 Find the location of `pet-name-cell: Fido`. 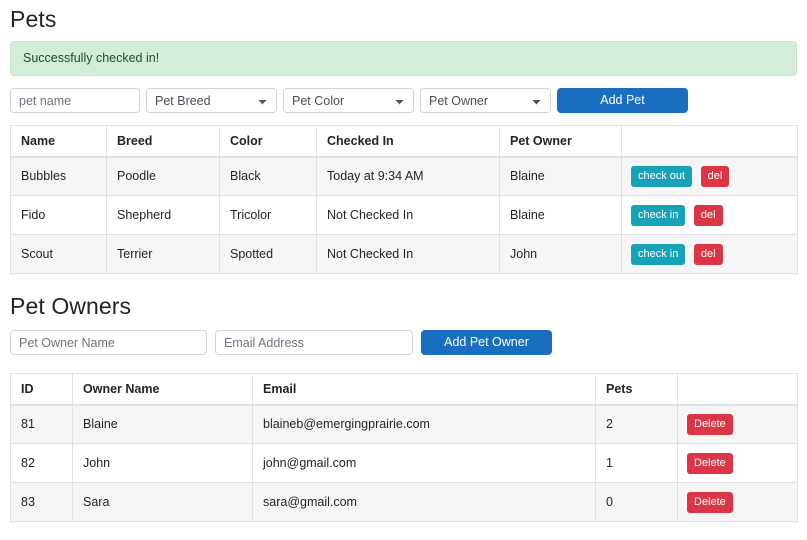

pet-name-cell: Fido is located at coordinates (58, 215).